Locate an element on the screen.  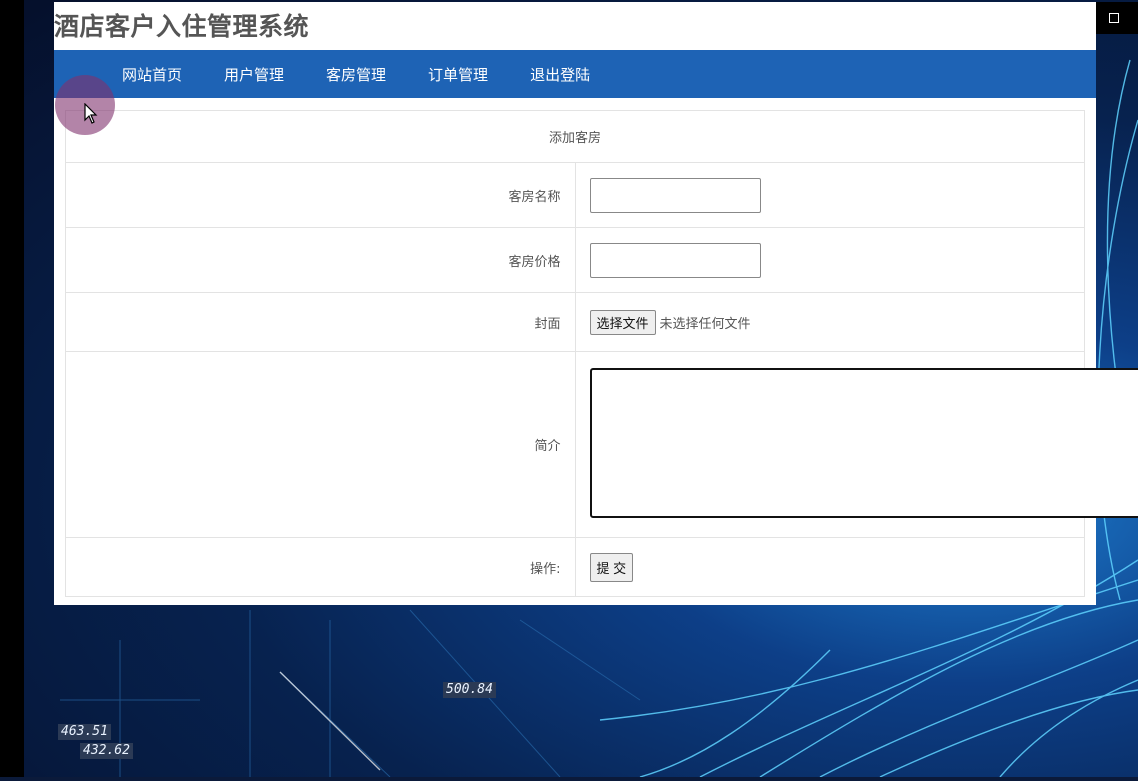
site-title: 酒店客户入住管理系统 is located at coordinates (181, 25).